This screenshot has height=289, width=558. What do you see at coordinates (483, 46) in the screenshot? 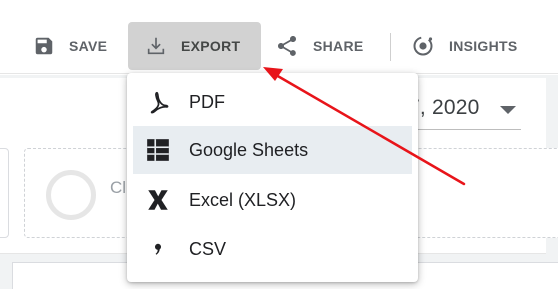
I see `insights-label: INSIGHTS` at bounding box center [483, 46].